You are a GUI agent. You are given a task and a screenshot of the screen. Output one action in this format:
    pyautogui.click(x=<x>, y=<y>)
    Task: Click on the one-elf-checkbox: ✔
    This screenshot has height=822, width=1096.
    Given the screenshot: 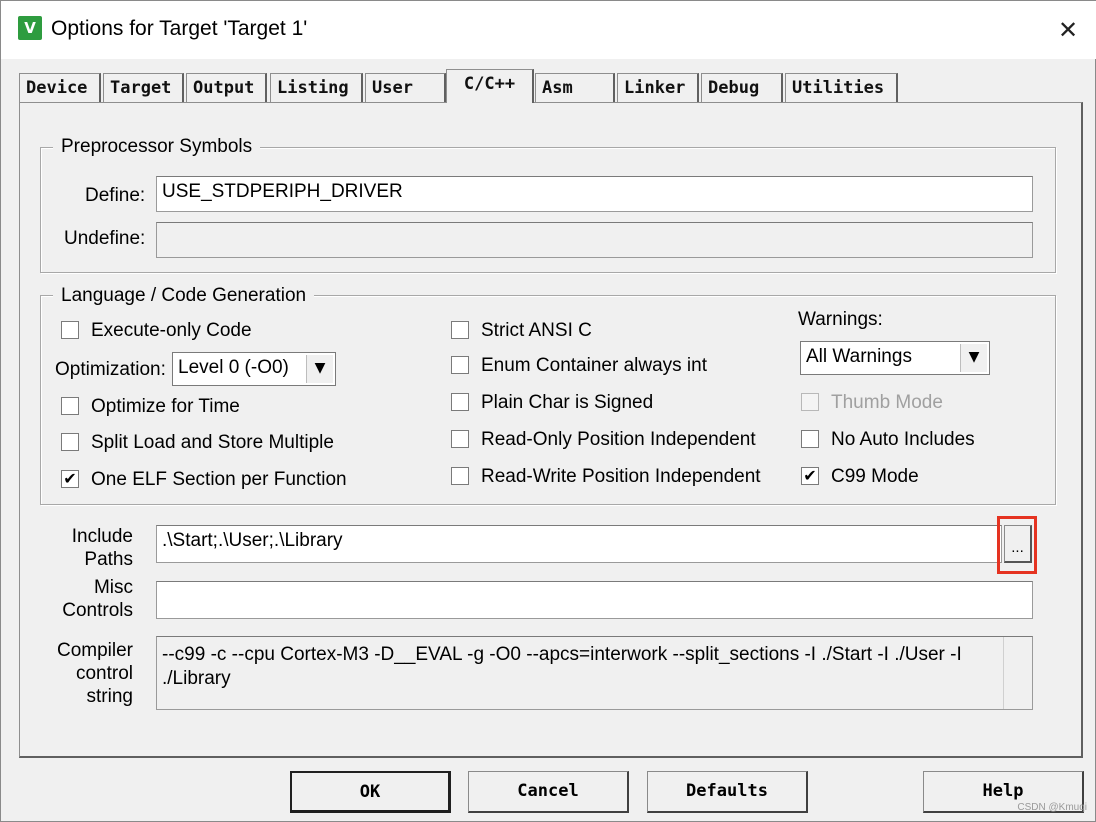 What is the action you would take?
    pyautogui.click(x=70, y=479)
    